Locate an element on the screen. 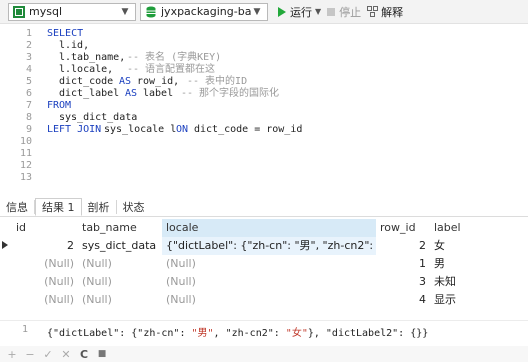 This screenshot has width=528, height=362. tab-label: 信息 is located at coordinates (17, 207).